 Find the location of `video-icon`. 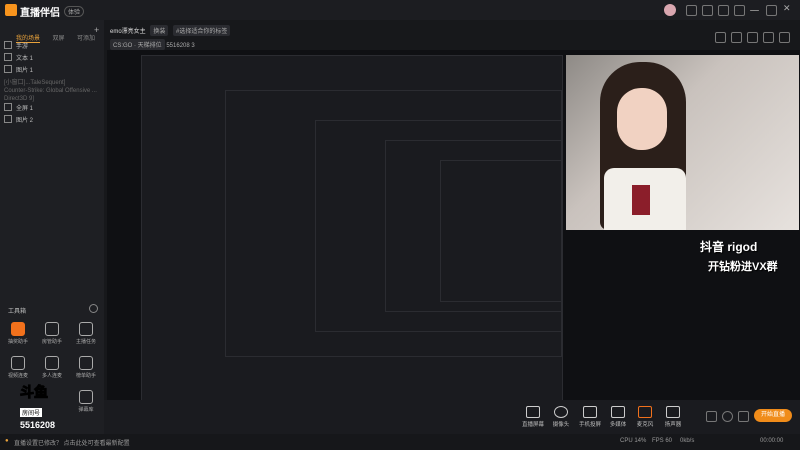

video-icon is located at coordinates (18, 363).